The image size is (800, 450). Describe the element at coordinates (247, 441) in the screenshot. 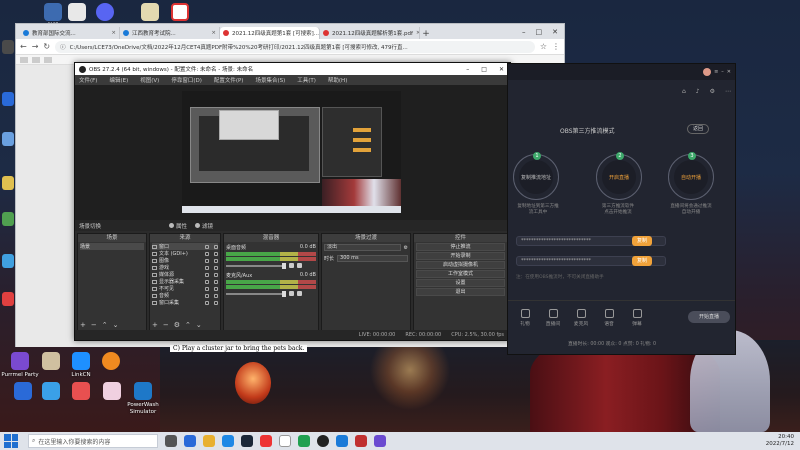

I see `steam-icon` at that location.